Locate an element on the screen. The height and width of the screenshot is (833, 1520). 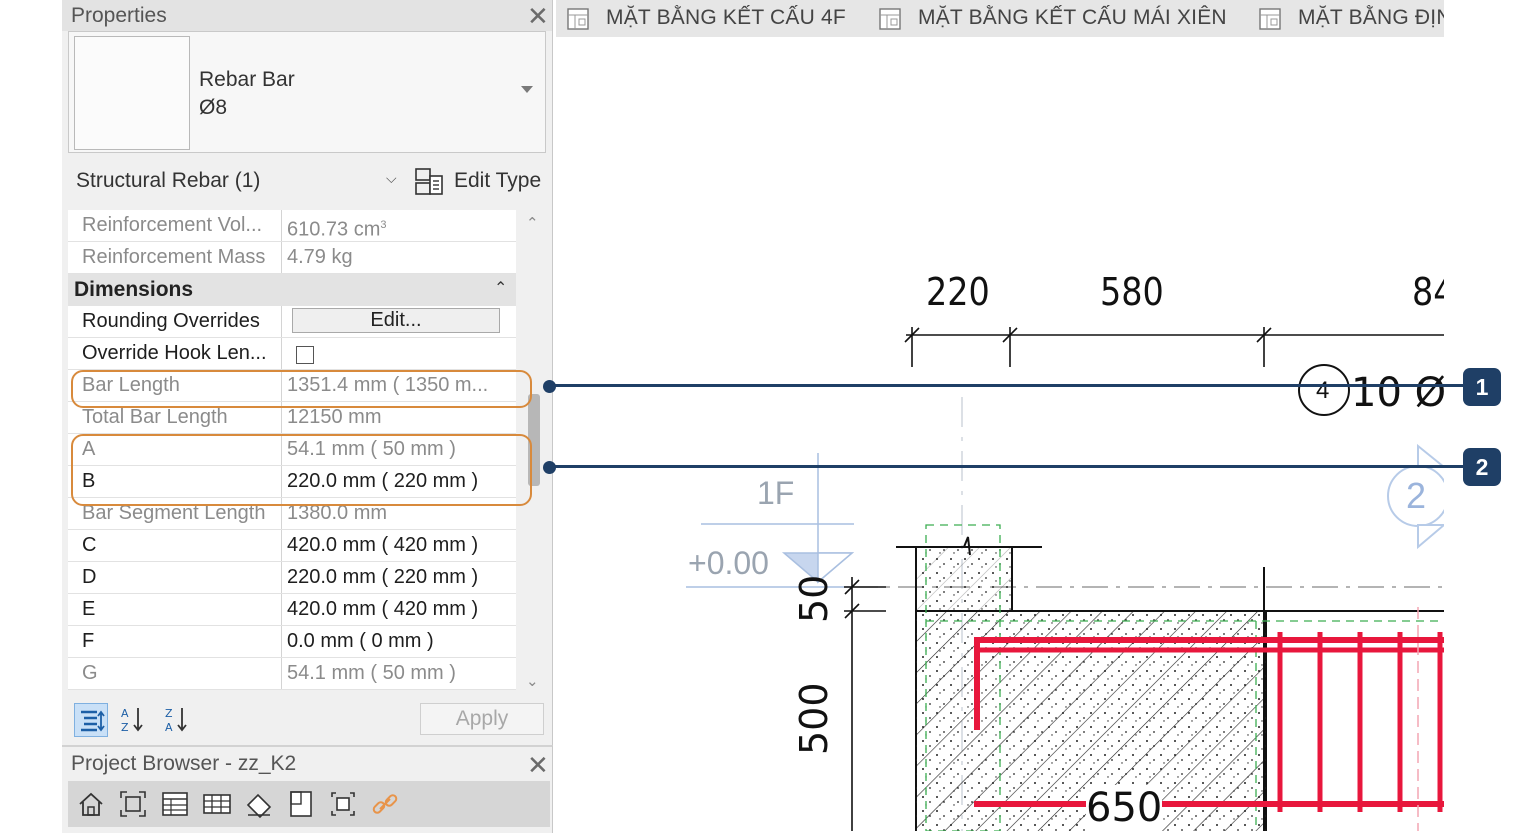
property-value: 54.1 mm ( 50 mm ) is located at coordinates (371, 673).